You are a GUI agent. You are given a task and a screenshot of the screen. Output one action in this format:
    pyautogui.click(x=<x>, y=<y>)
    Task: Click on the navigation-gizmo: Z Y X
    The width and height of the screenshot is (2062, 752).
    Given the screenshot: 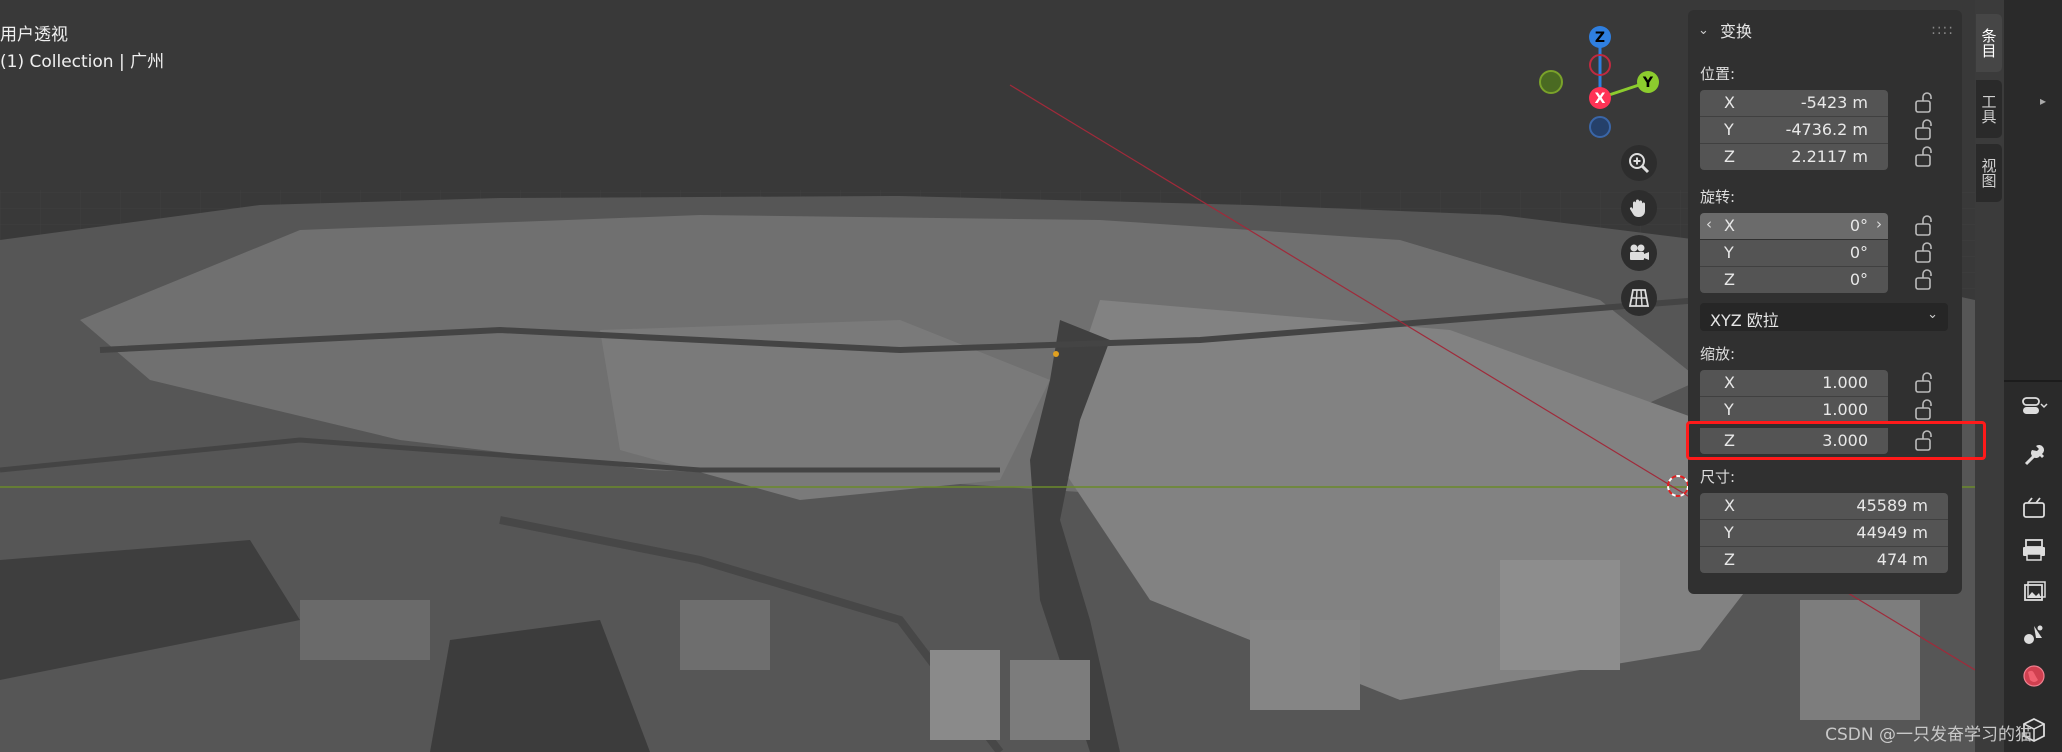 What is the action you would take?
    pyautogui.click(x=1600, y=85)
    